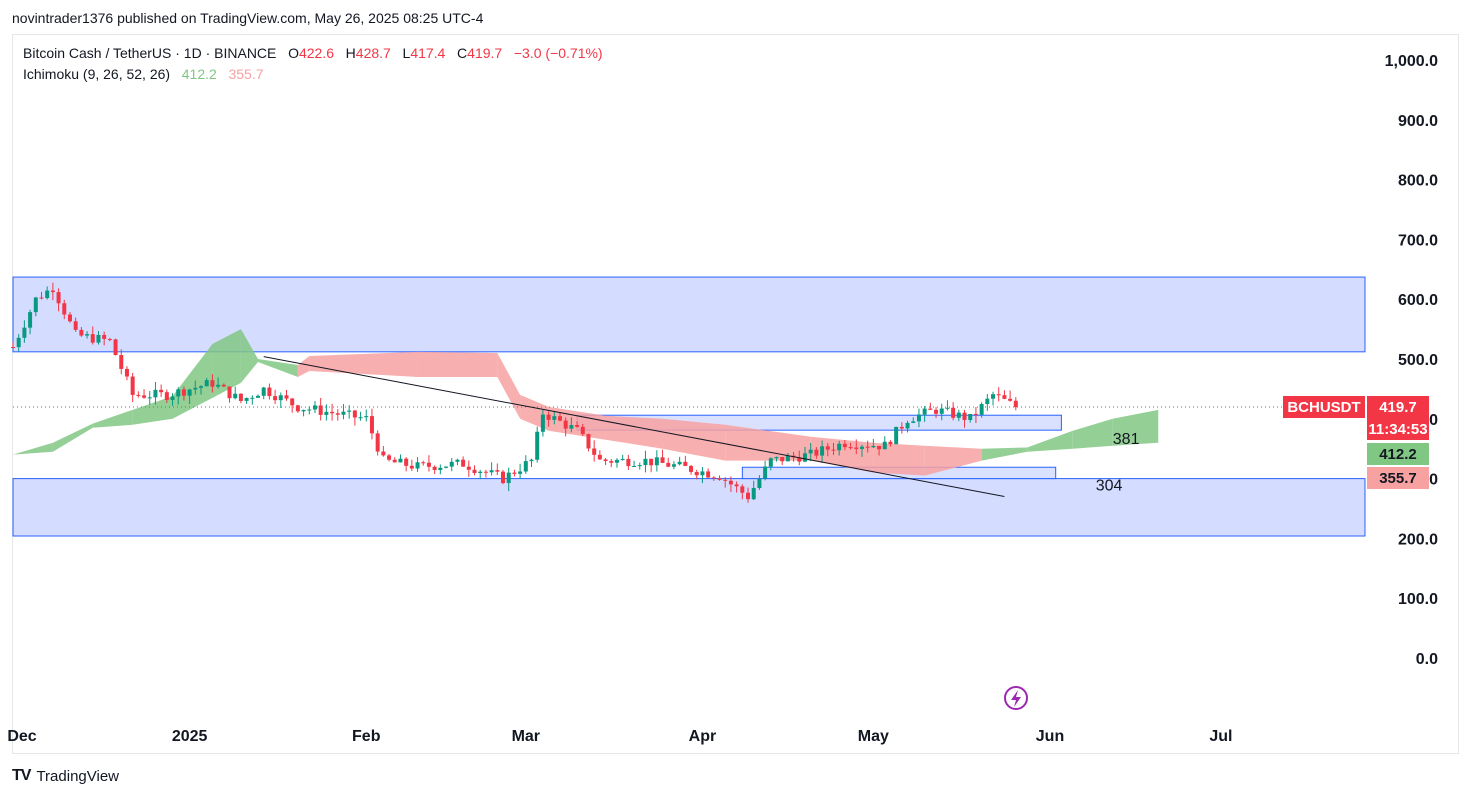 The width and height of the screenshot is (1472, 799). I want to click on close-value: 419.7, so click(485, 53).